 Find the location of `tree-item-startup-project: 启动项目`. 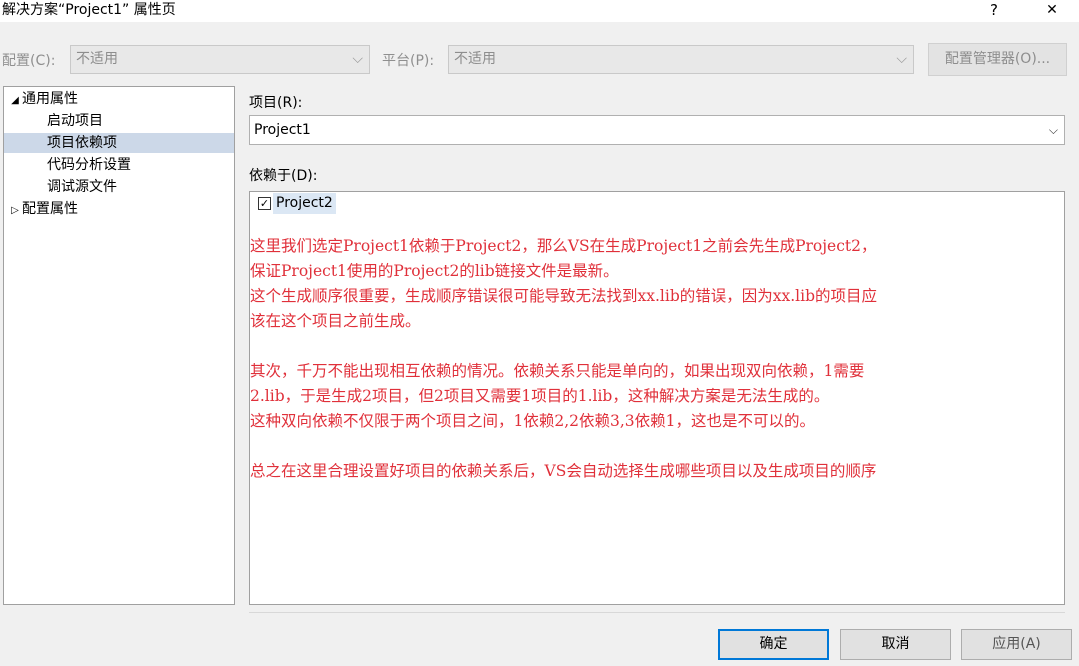

tree-item-startup-project: 启动项目 is located at coordinates (75, 121).